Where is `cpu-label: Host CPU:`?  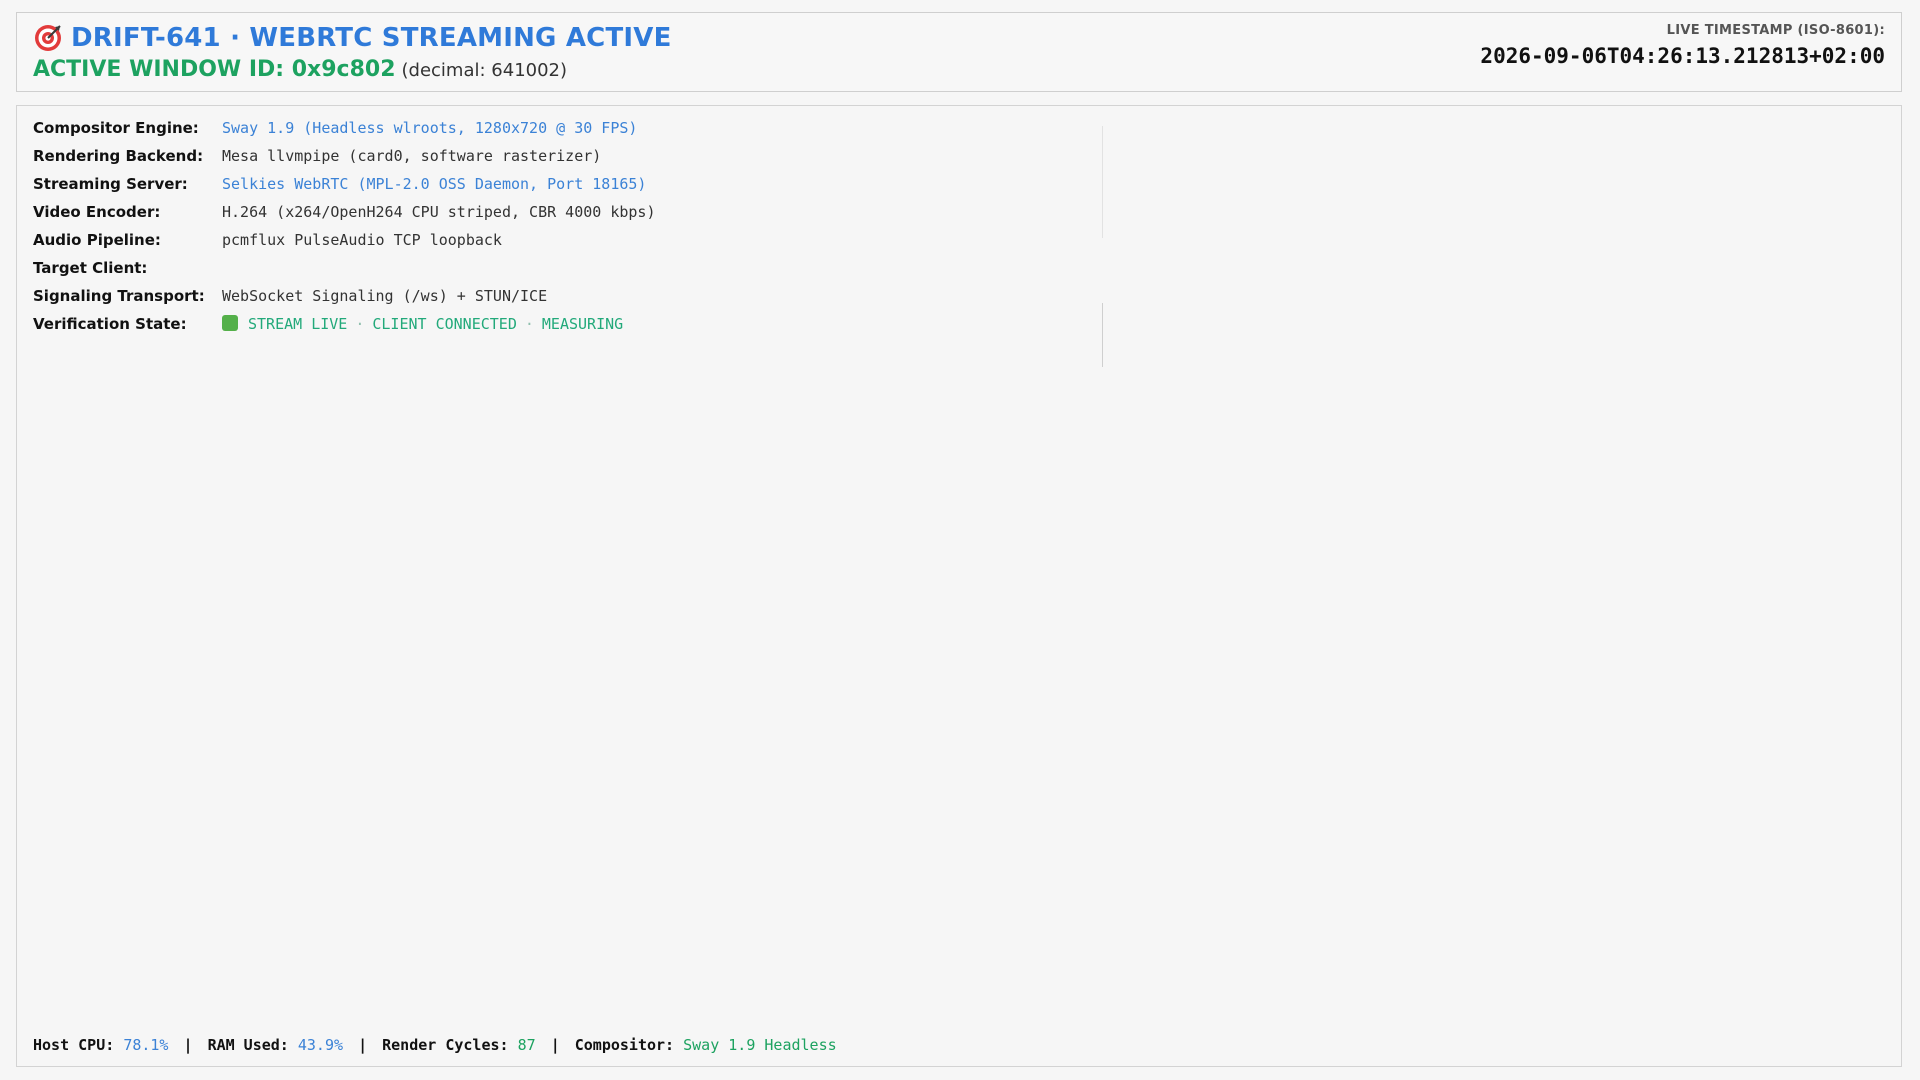
cpu-label: Host CPU: is located at coordinates (74, 1045).